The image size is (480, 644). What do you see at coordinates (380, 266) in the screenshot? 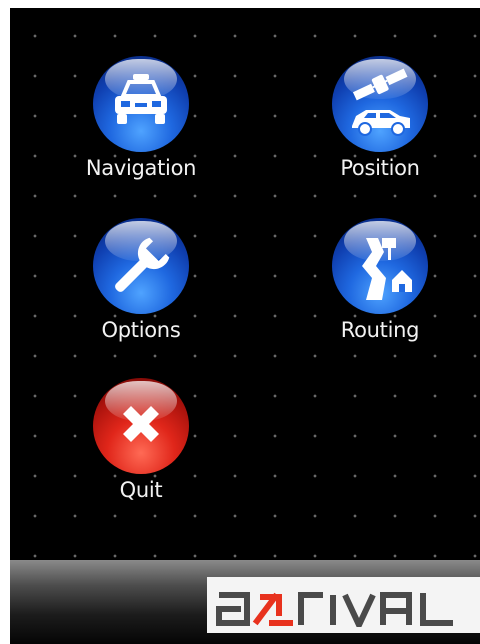
I see `route-map-icon` at bounding box center [380, 266].